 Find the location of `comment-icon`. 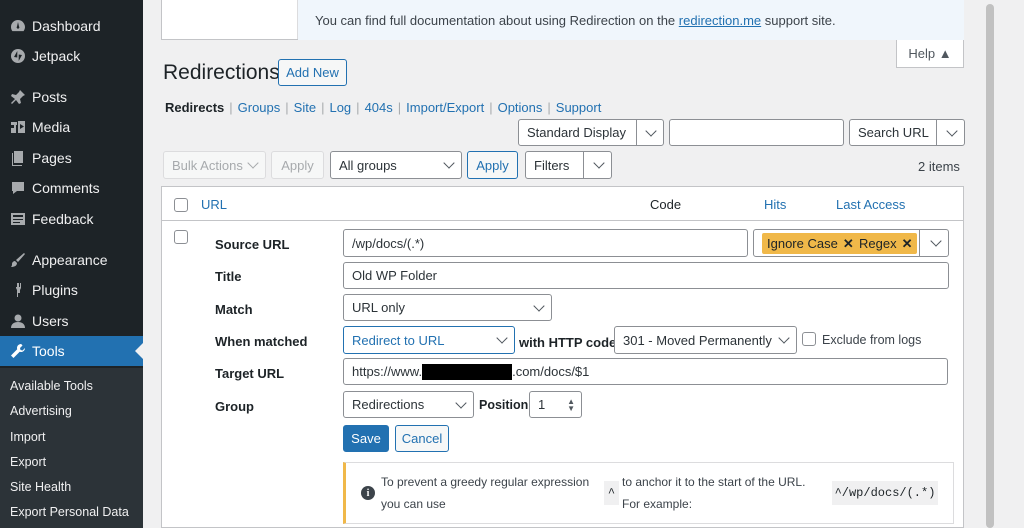

comment-icon is located at coordinates (18, 188).